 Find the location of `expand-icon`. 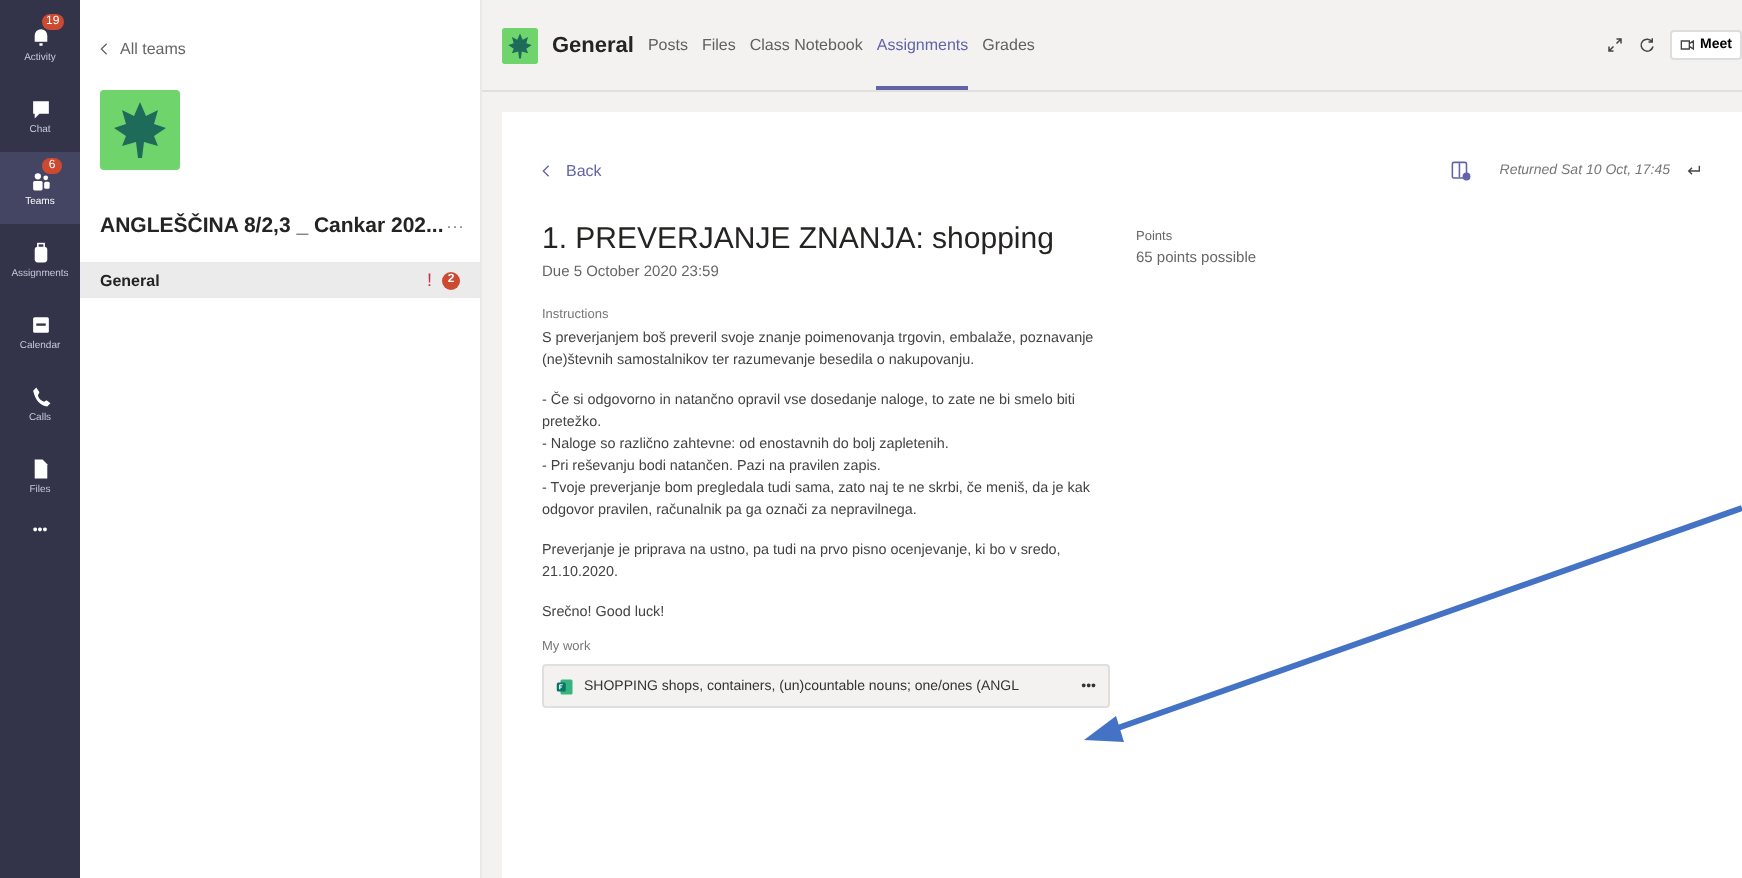

expand-icon is located at coordinates (1615, 45).